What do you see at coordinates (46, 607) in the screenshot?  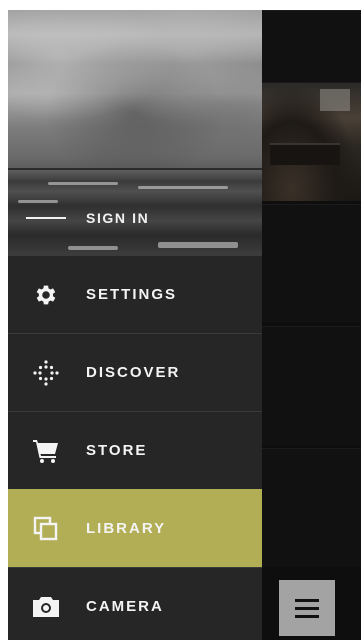 I see `camera-icon` at bounding box center [46, 607].